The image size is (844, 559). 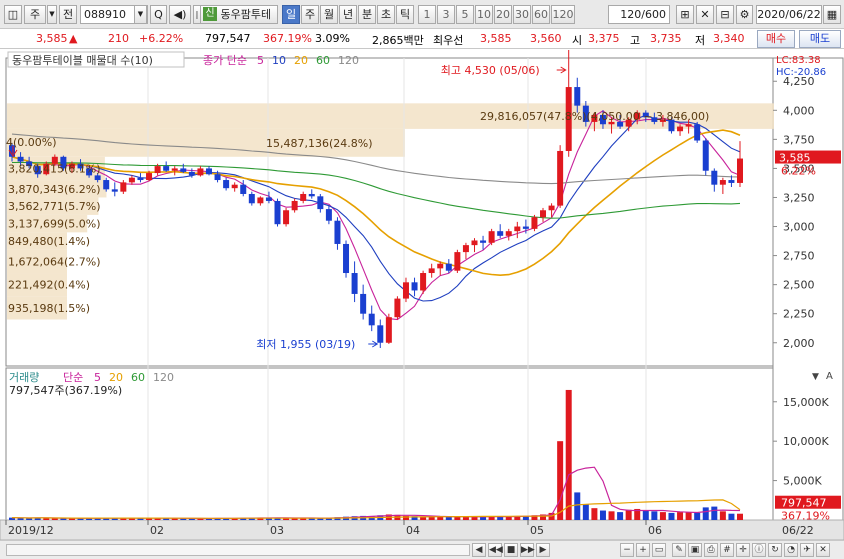 What do you see at coordinates (807, 550) in the screenshot?
I see `pin-icon: ✈` at bounding box center [807, 550].